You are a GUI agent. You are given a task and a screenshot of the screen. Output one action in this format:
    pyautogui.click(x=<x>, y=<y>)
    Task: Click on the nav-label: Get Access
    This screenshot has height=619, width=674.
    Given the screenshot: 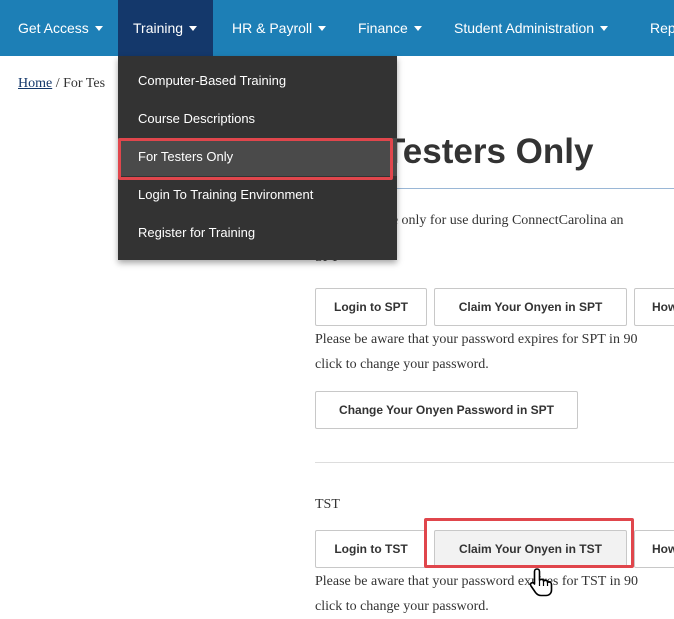 What is the action you would take?
    pyautogui.click(x=53, y=28)
    